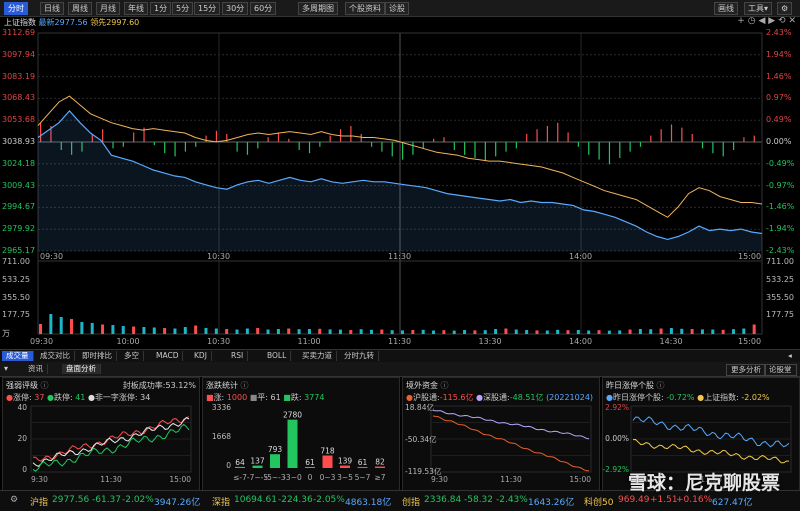 The image size is (800, 511). Describe the element at coordinates (318, 8) in the screenshot. I see `multi-period-button: 多周期图` at that location.